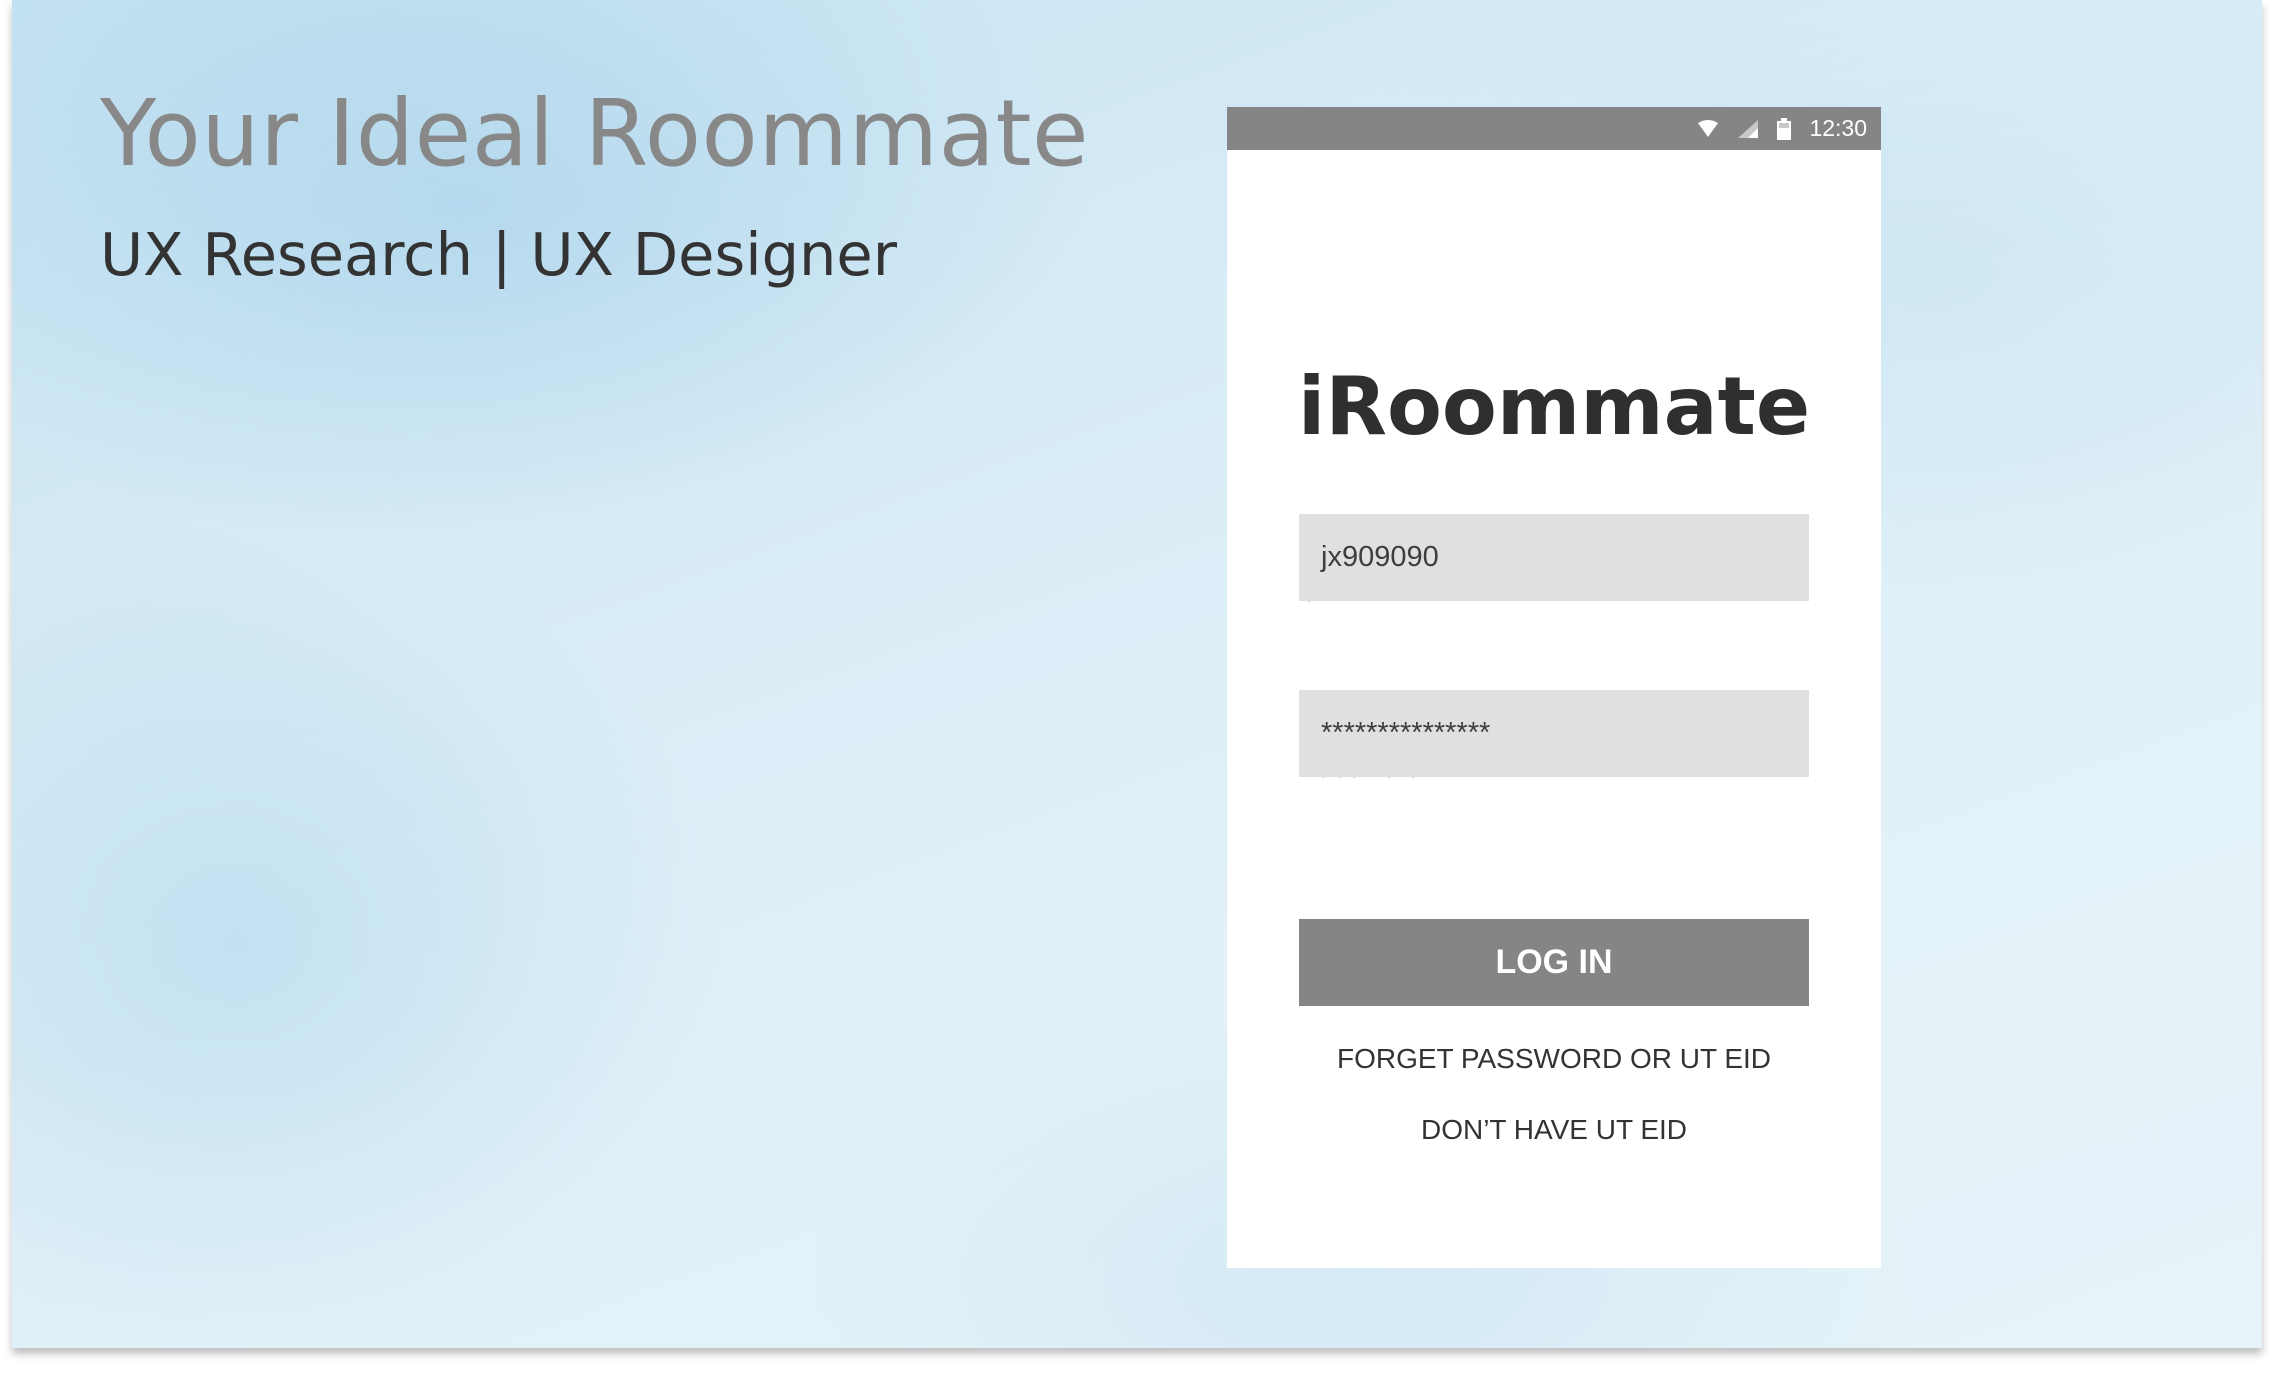  What do you see at coordinates (595, 133) in the screenshot?
I see `slide-title: Your Ideal Roommate` at bounding box center [595, 133].